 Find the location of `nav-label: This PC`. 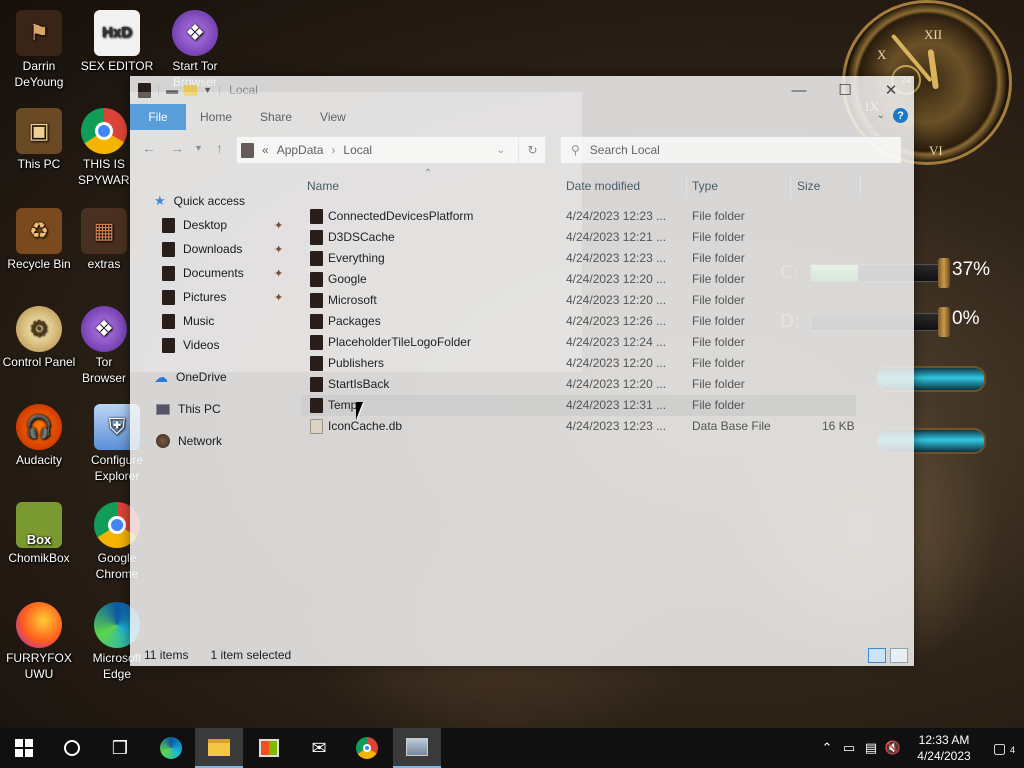

nav-label: This PC is located at coordinates (199, 409).